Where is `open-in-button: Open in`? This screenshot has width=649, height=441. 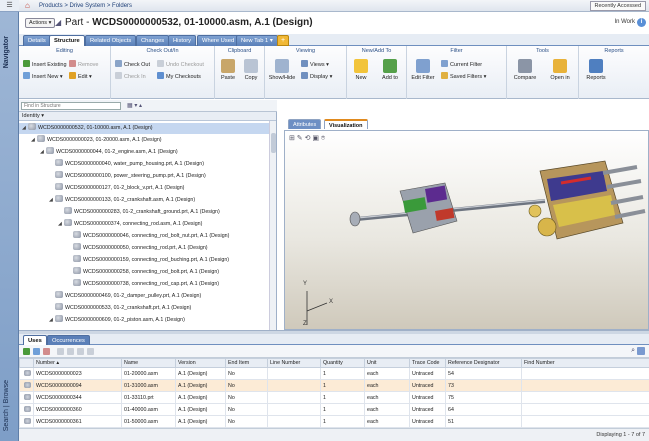
open-in-button: Open in is located at coordinates (560, 70).